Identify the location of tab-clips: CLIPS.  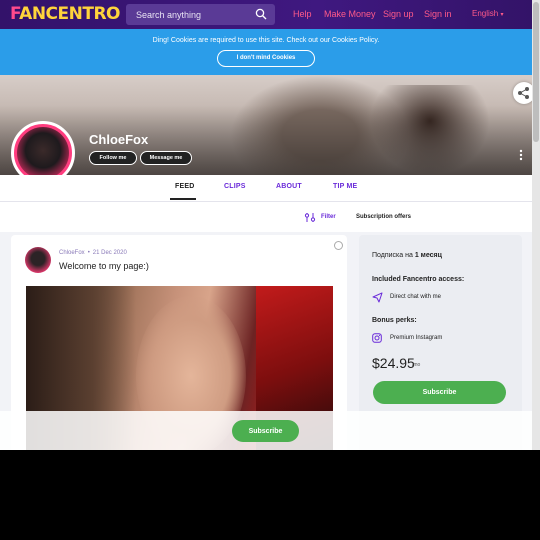
(235, 186).